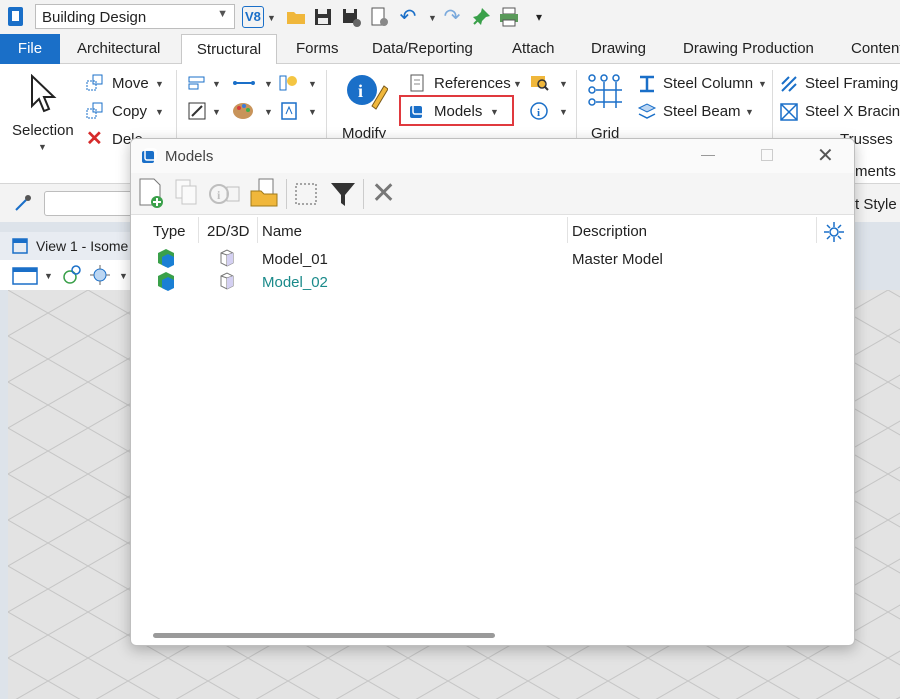  Describe the element at coordinates (343, 194) in the screenshot. I see `filter-icon` at that location.